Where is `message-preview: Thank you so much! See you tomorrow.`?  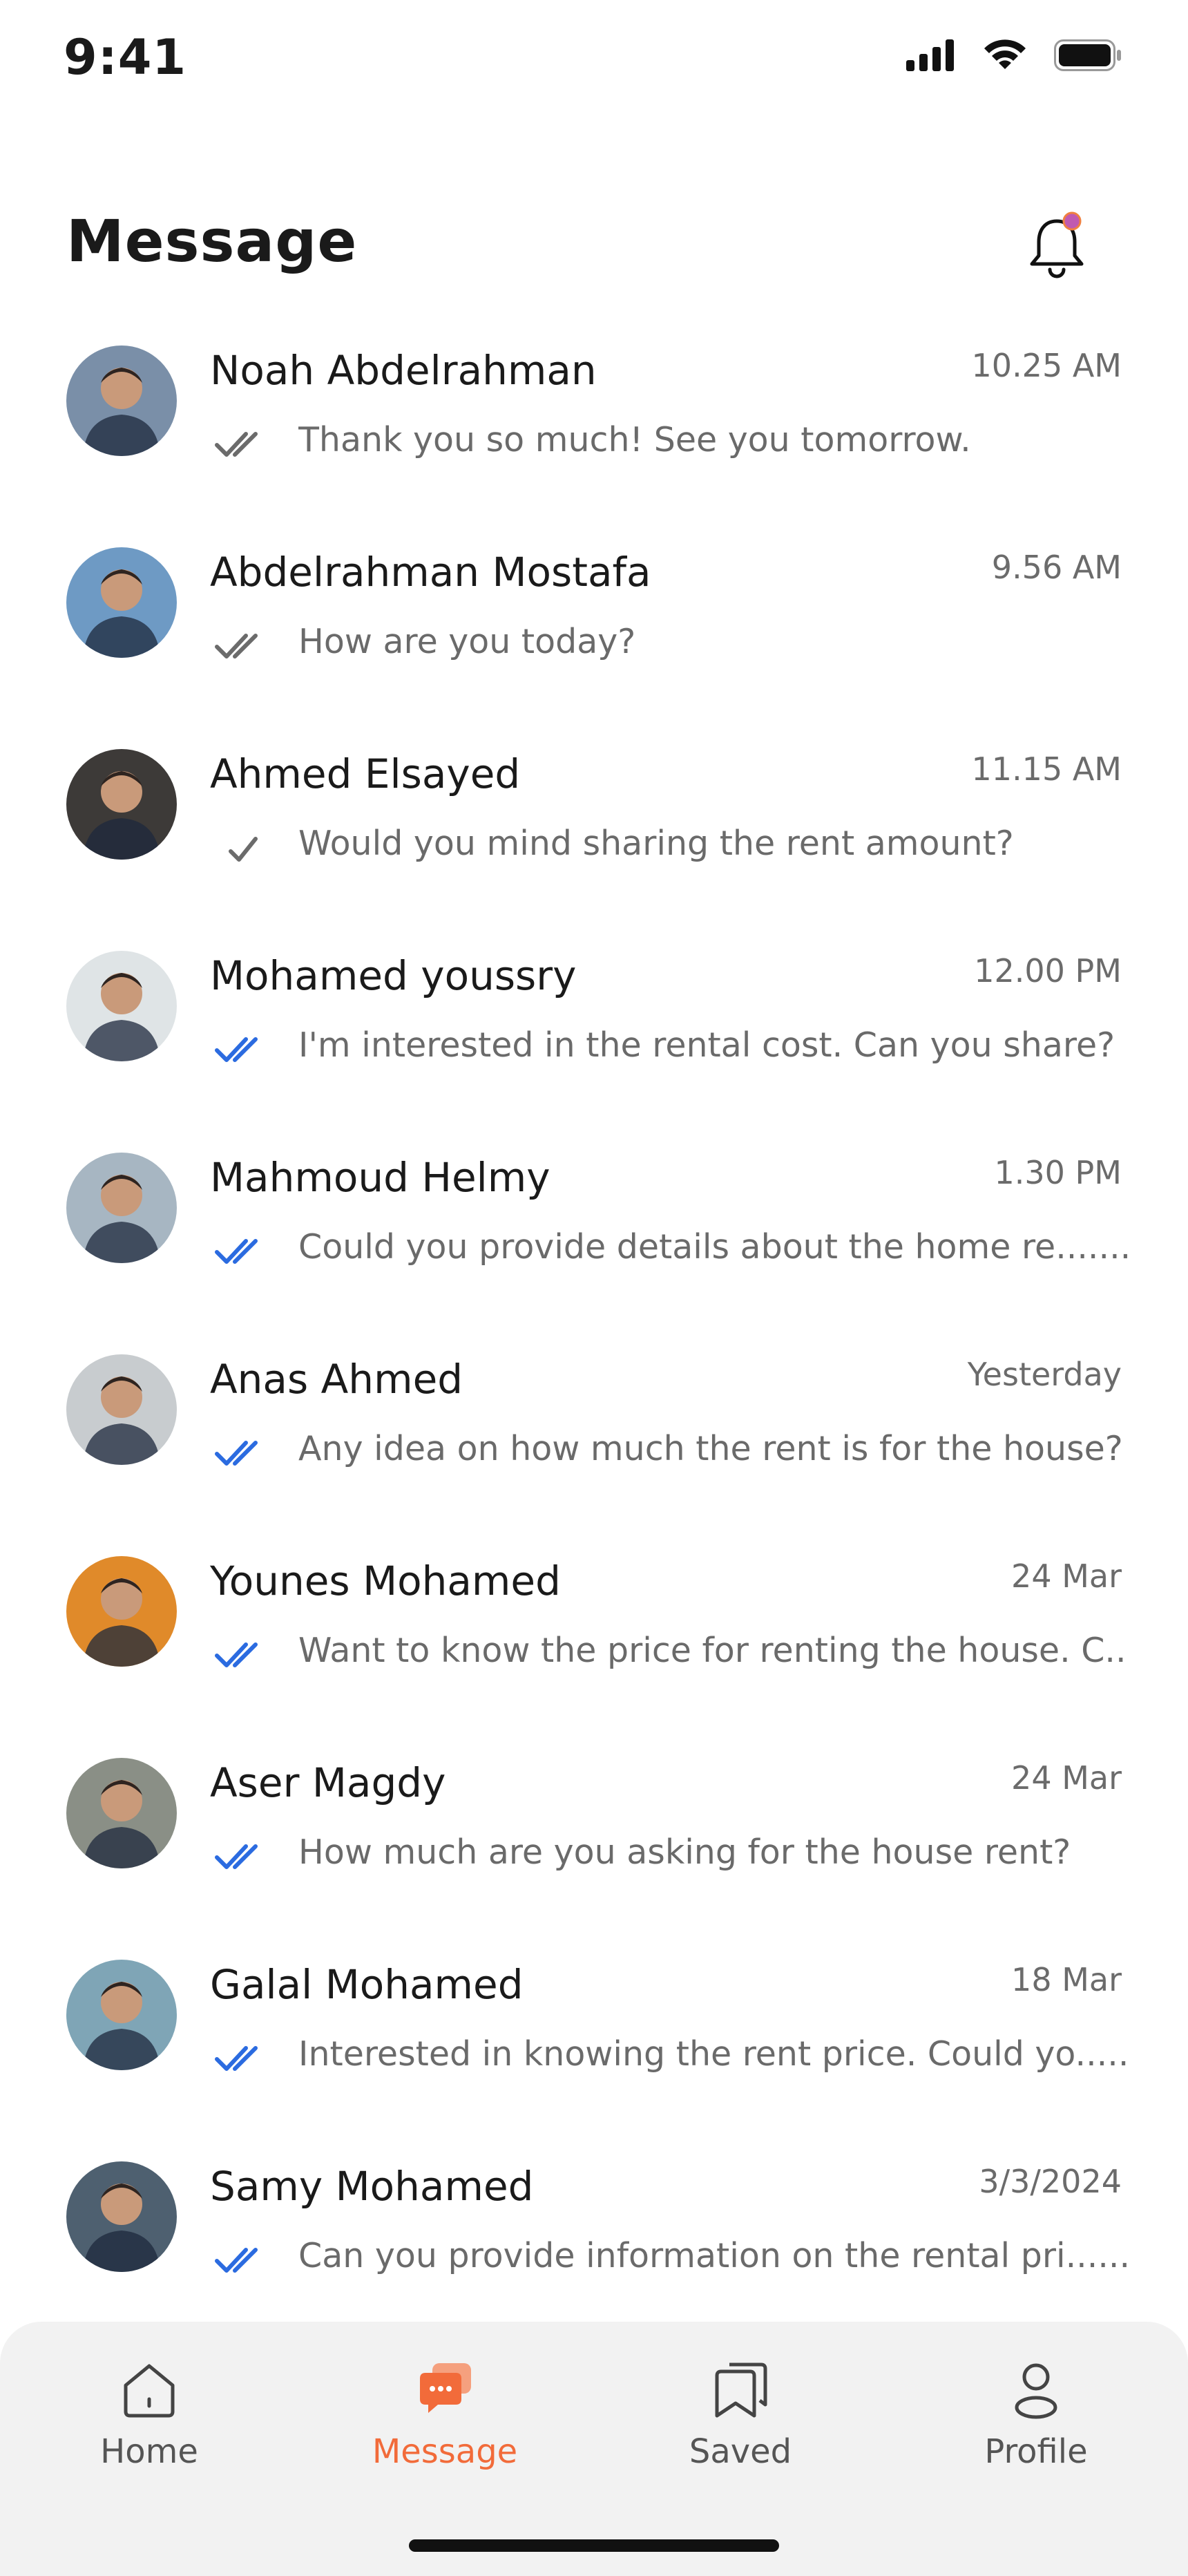 message-preview: Thank you so much! See you tomorrow. is located at coordinates (634, 440).